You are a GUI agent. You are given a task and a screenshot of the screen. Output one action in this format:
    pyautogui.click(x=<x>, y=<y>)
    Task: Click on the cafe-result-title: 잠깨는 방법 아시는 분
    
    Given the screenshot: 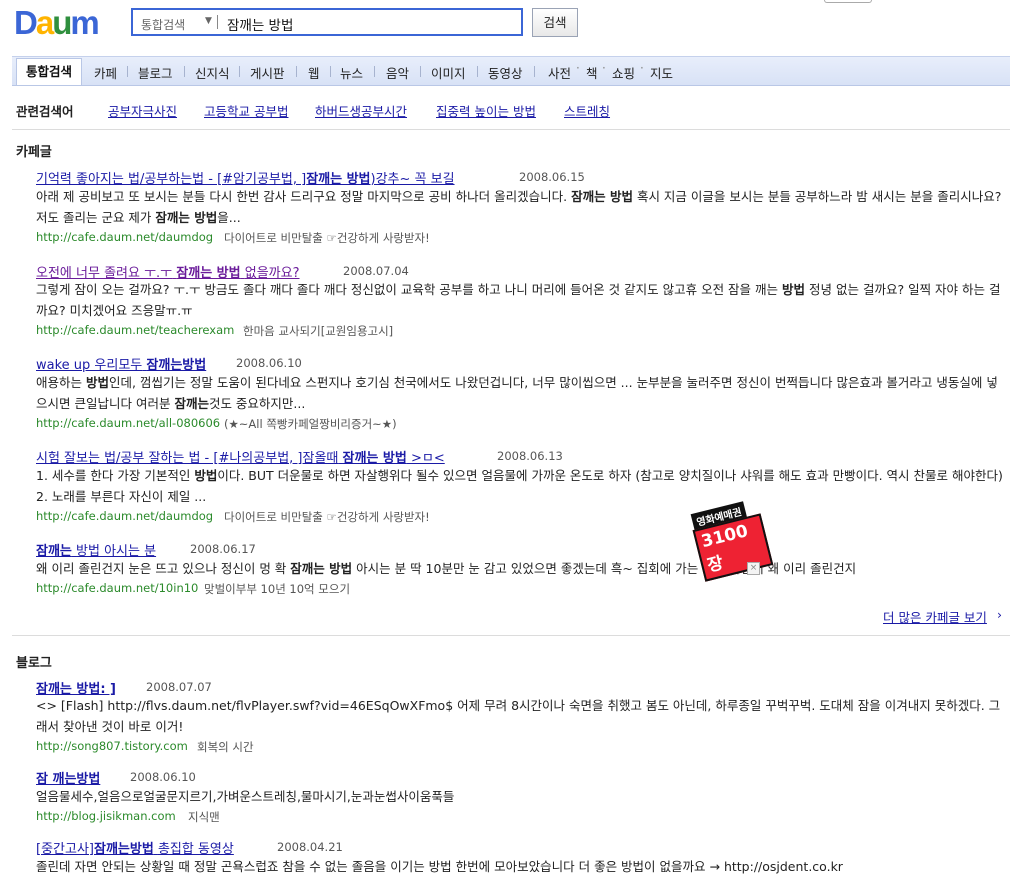 What is the action you would take?
    pyautogui.click(x=96, y=549)
    